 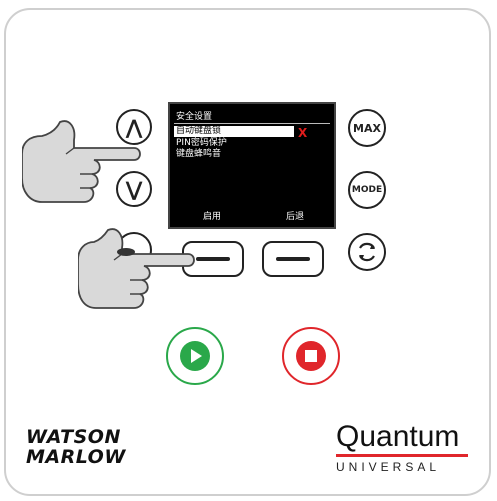 What do you see at coordinates (76, 457) in the screenshot?
I see `logo-line-2: MARLOW` at bounding box center [76, 457].